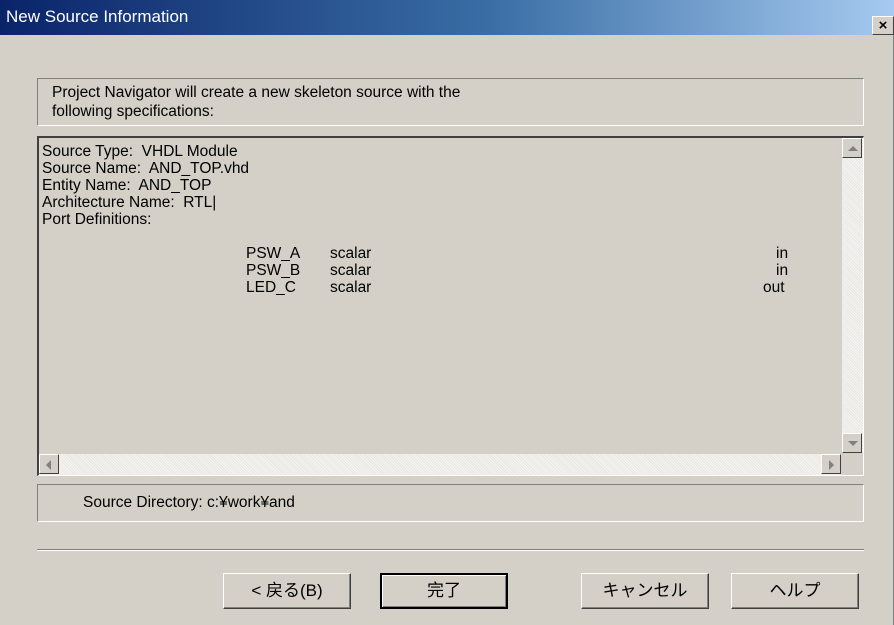  Describe the element at coordinates (129, 202) in the screenshot. I see `architecture-name-line: Architecture Name: RTL|` at that location.